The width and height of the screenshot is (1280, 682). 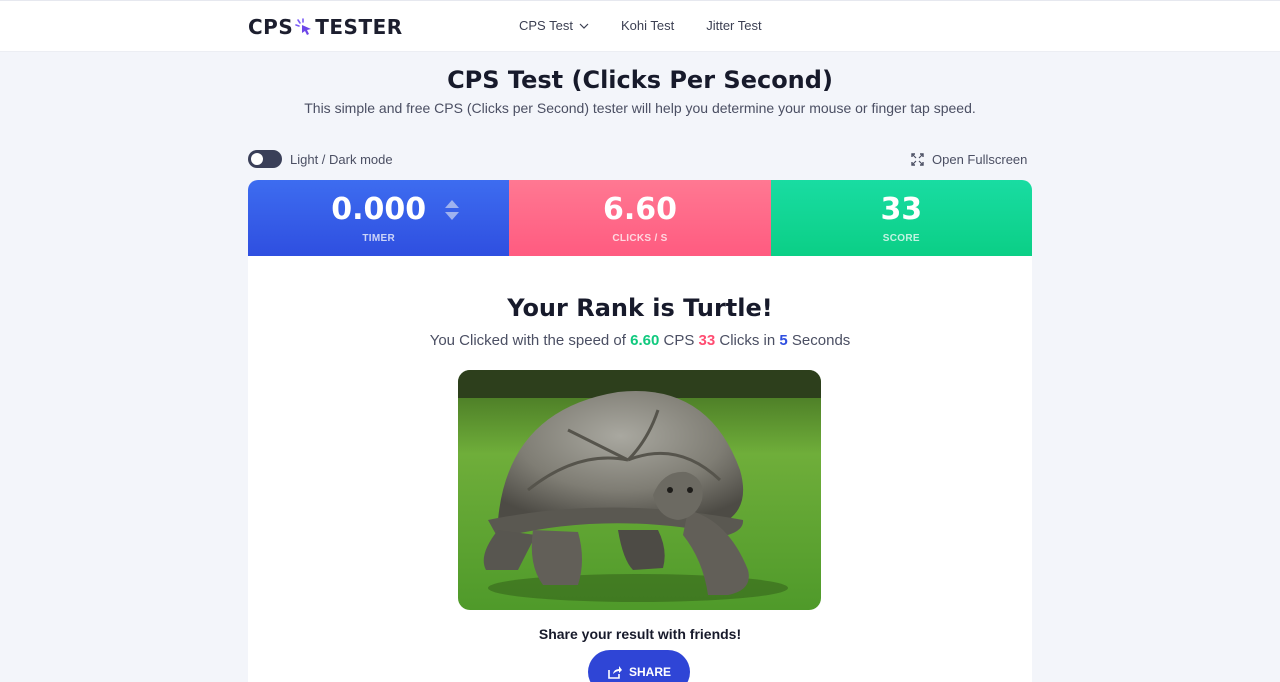 I want to click on nav-cps-test: CPS Test, so click(x=554, y=25).